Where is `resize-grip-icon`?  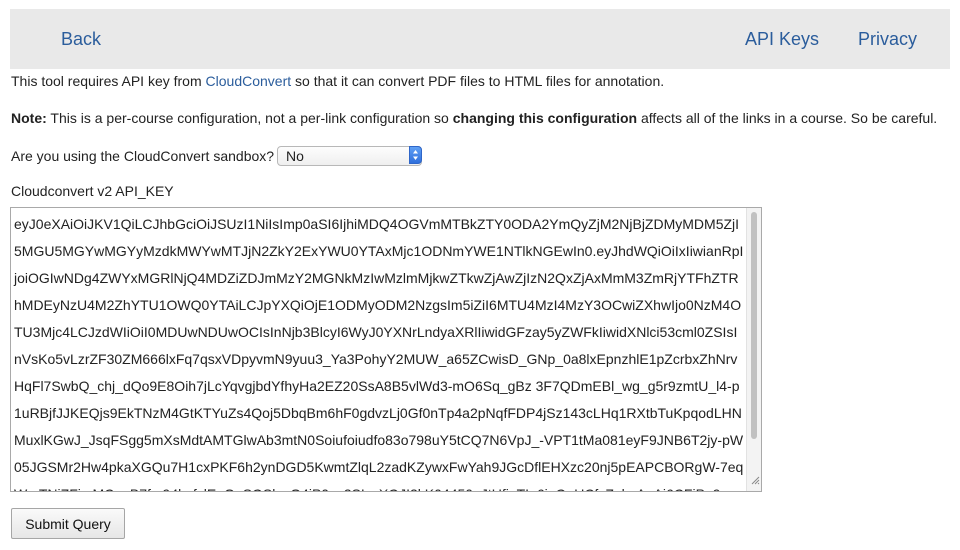 resize-grip-icon is located at coordinates (755, 481).